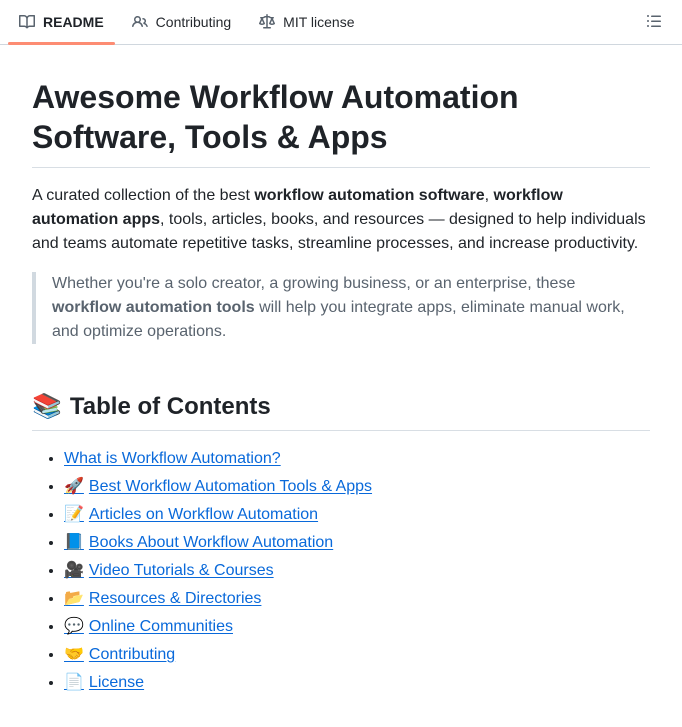  What do you see at coordinates (74, 514) in the screenshot?
I see `memo-emoji-icon: 📝` at bounding box center [74, 514].